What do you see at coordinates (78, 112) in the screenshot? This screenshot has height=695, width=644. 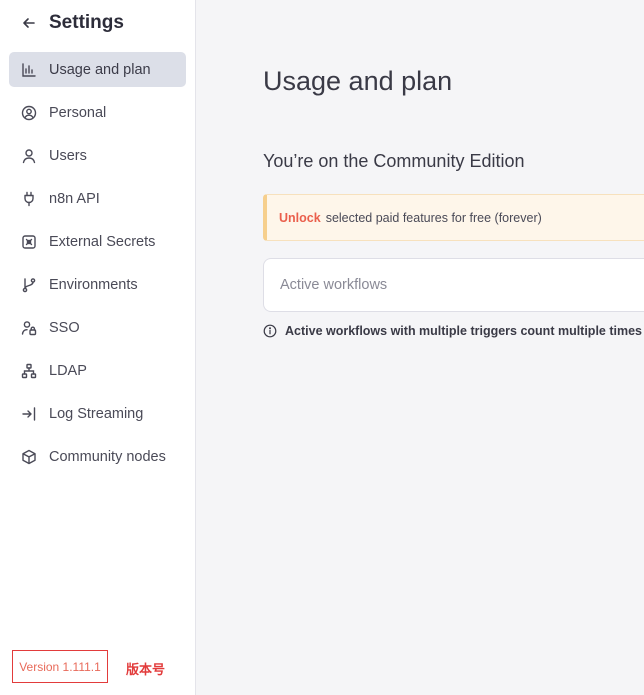 I see `sidebar-item-label: Personal` at bounding box center [78, 112].